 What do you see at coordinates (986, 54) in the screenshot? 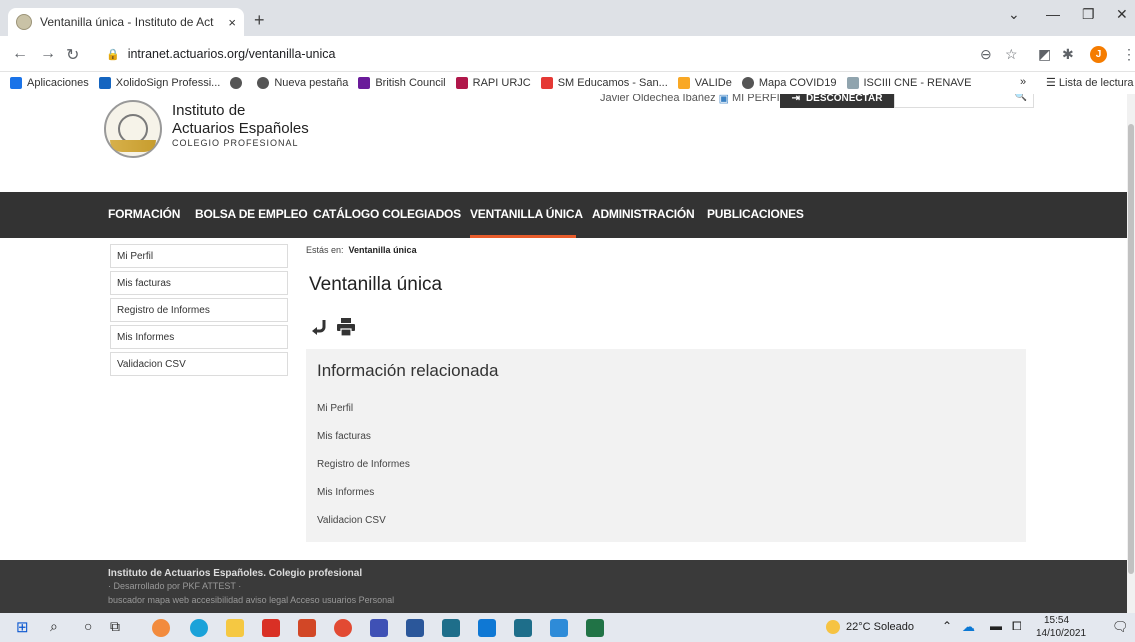
I see `zoom-icon: ⊖` at bounding box center [986, 54].